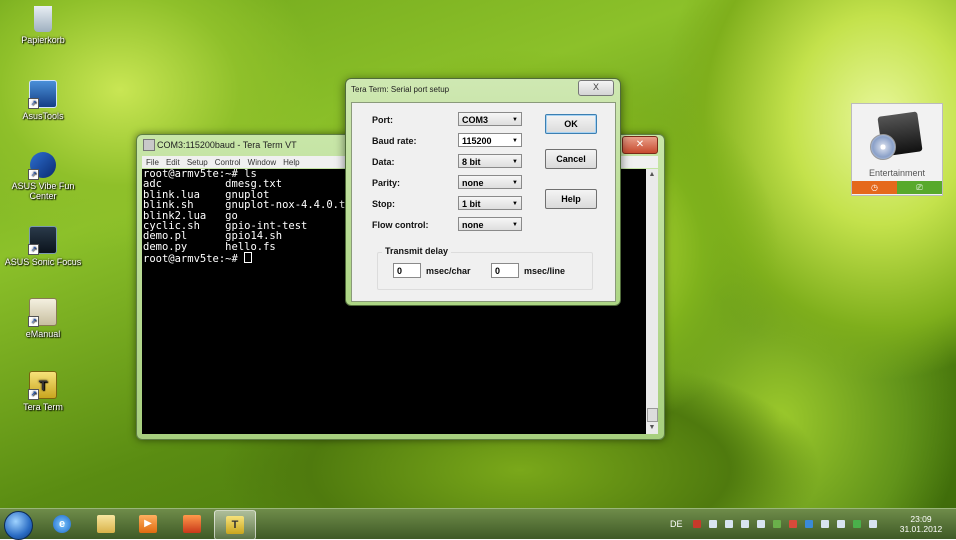 Image resolution: width=956 pixels, height=540 pixels. I want to click on menu-setup: Setup, so click(197, 163).